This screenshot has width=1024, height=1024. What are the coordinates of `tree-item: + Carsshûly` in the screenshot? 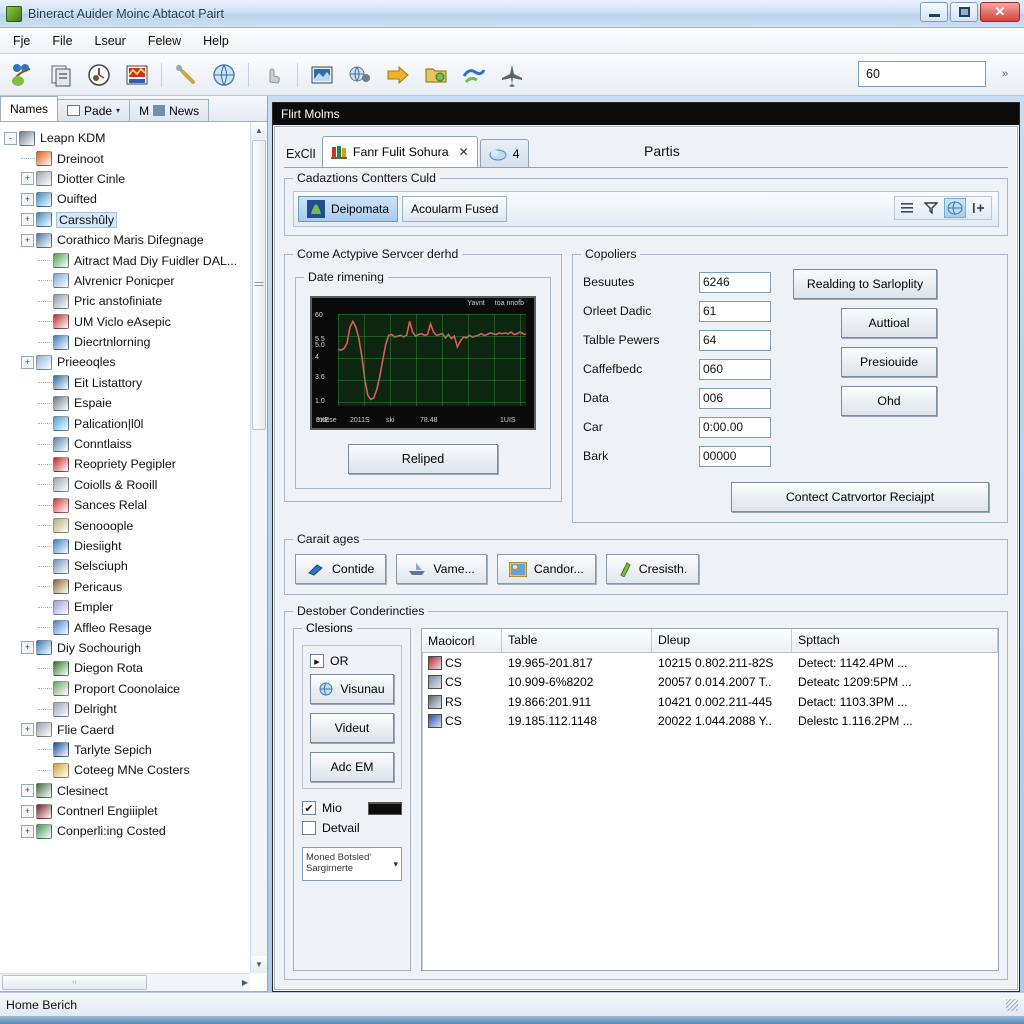 It's located at (126, 220).